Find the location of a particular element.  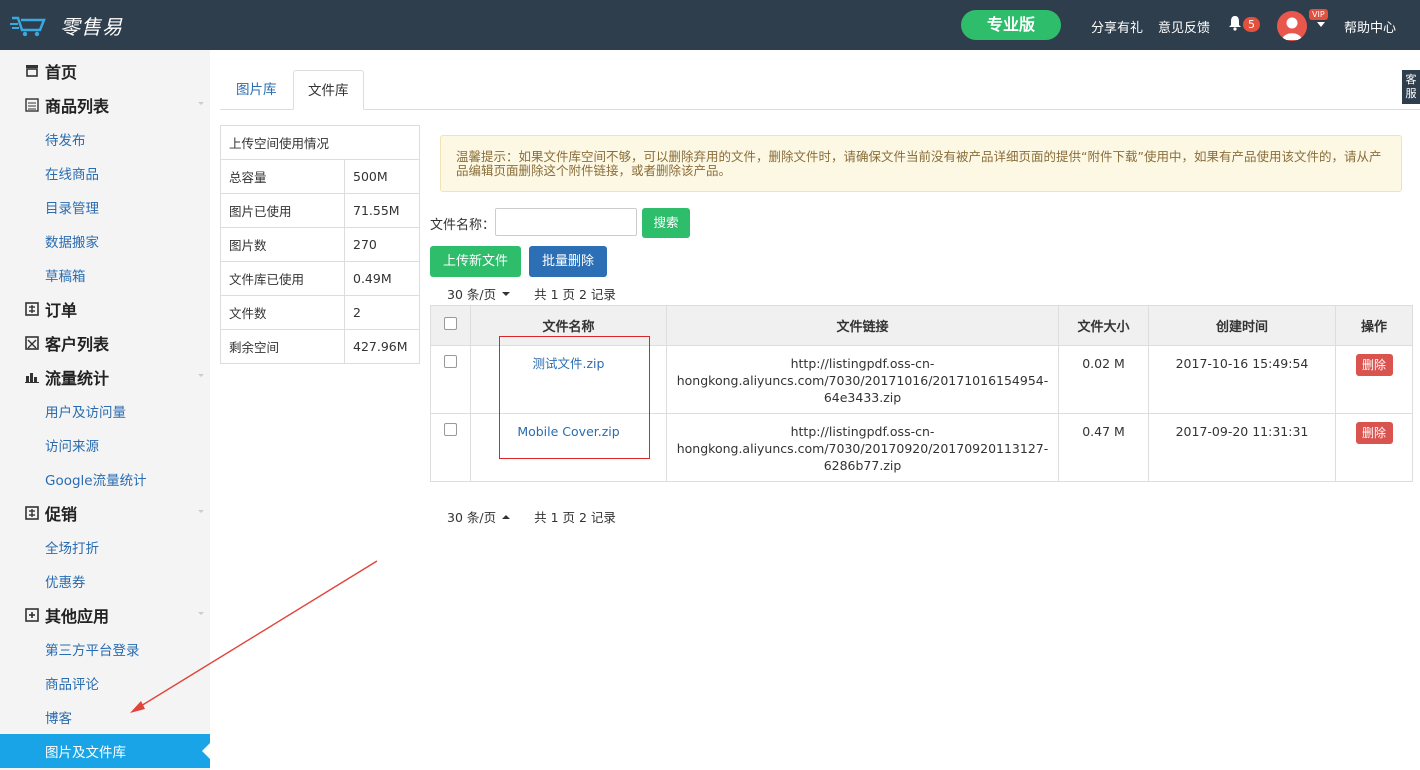

created-time: 2017-10-16 15:49:54 is located at coordinates (1242, 379).